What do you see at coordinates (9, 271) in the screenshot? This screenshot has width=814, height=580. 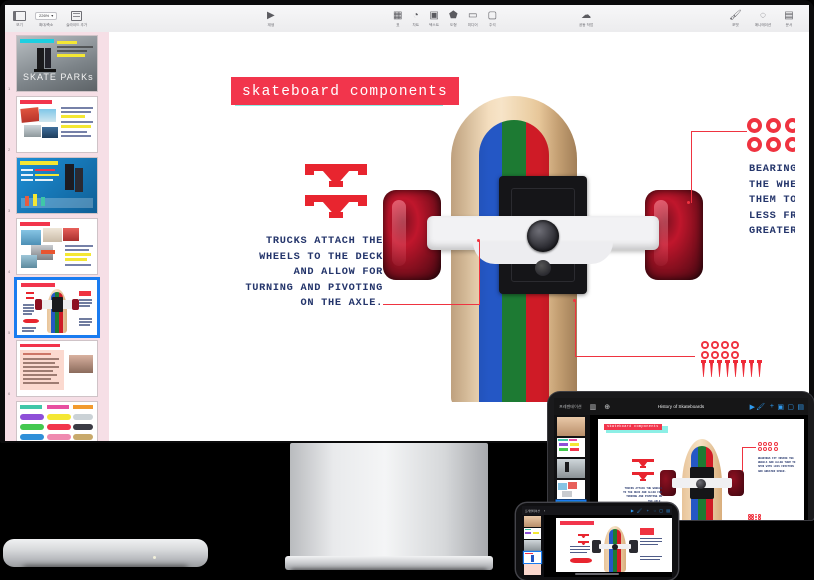 I see `slide-number: 4` at bounding box center [9, 271].